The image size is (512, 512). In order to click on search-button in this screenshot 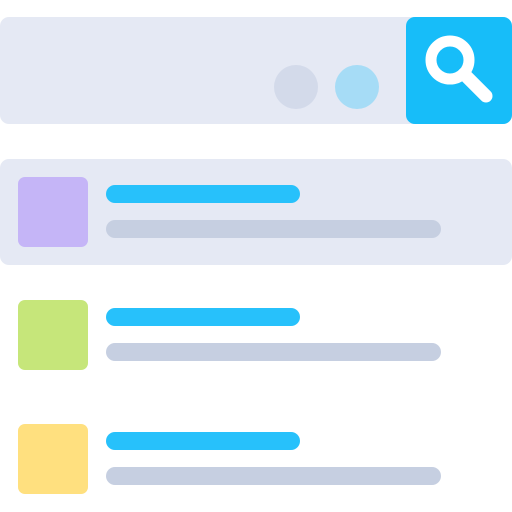, I will do `click(459, 70)`.